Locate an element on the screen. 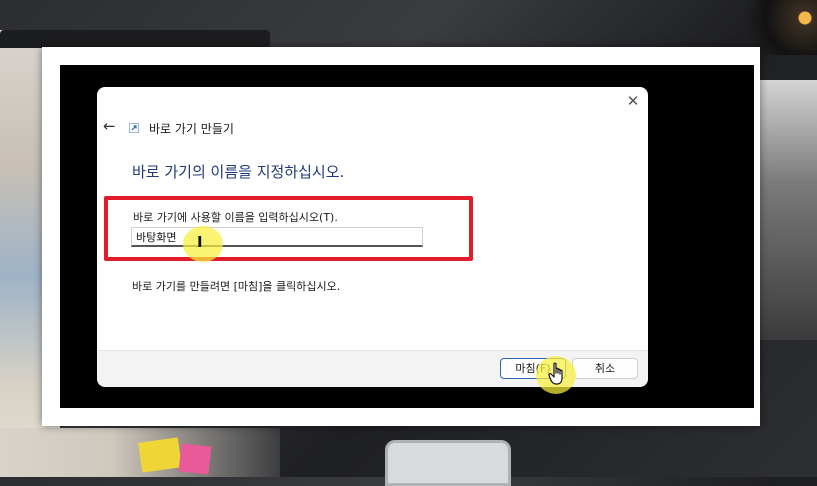  hand-pointer-icon is located at coordinates (555, 373).